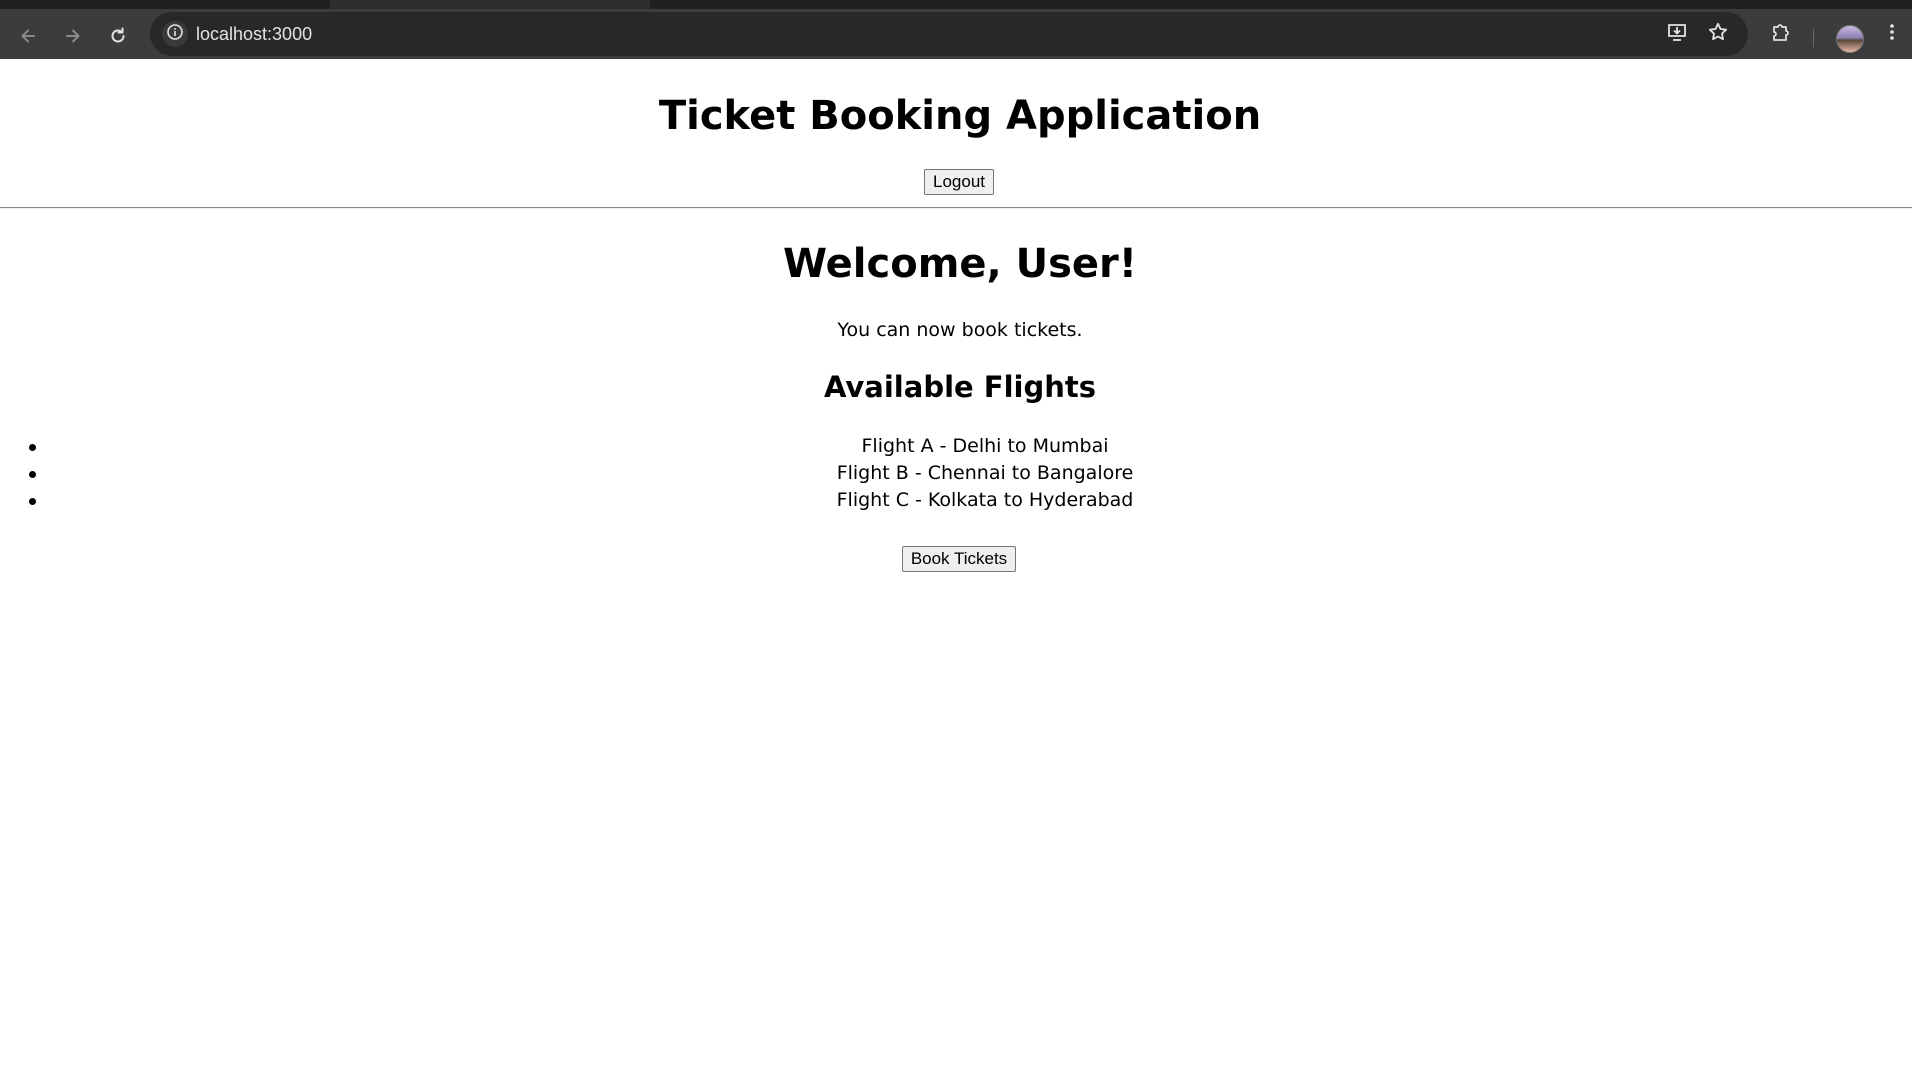  I want to click on browser-menu-button, so click(1892, 34).